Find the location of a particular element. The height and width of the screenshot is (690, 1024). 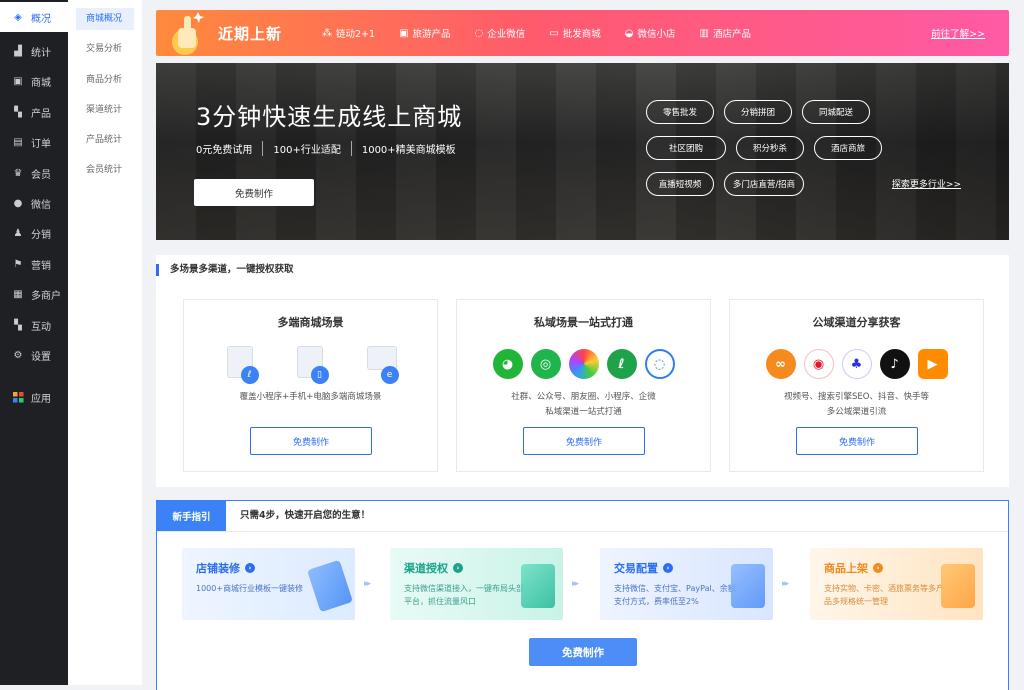

sidebar-item-wechat: ● 微信 is located at coordinates (34, 203).